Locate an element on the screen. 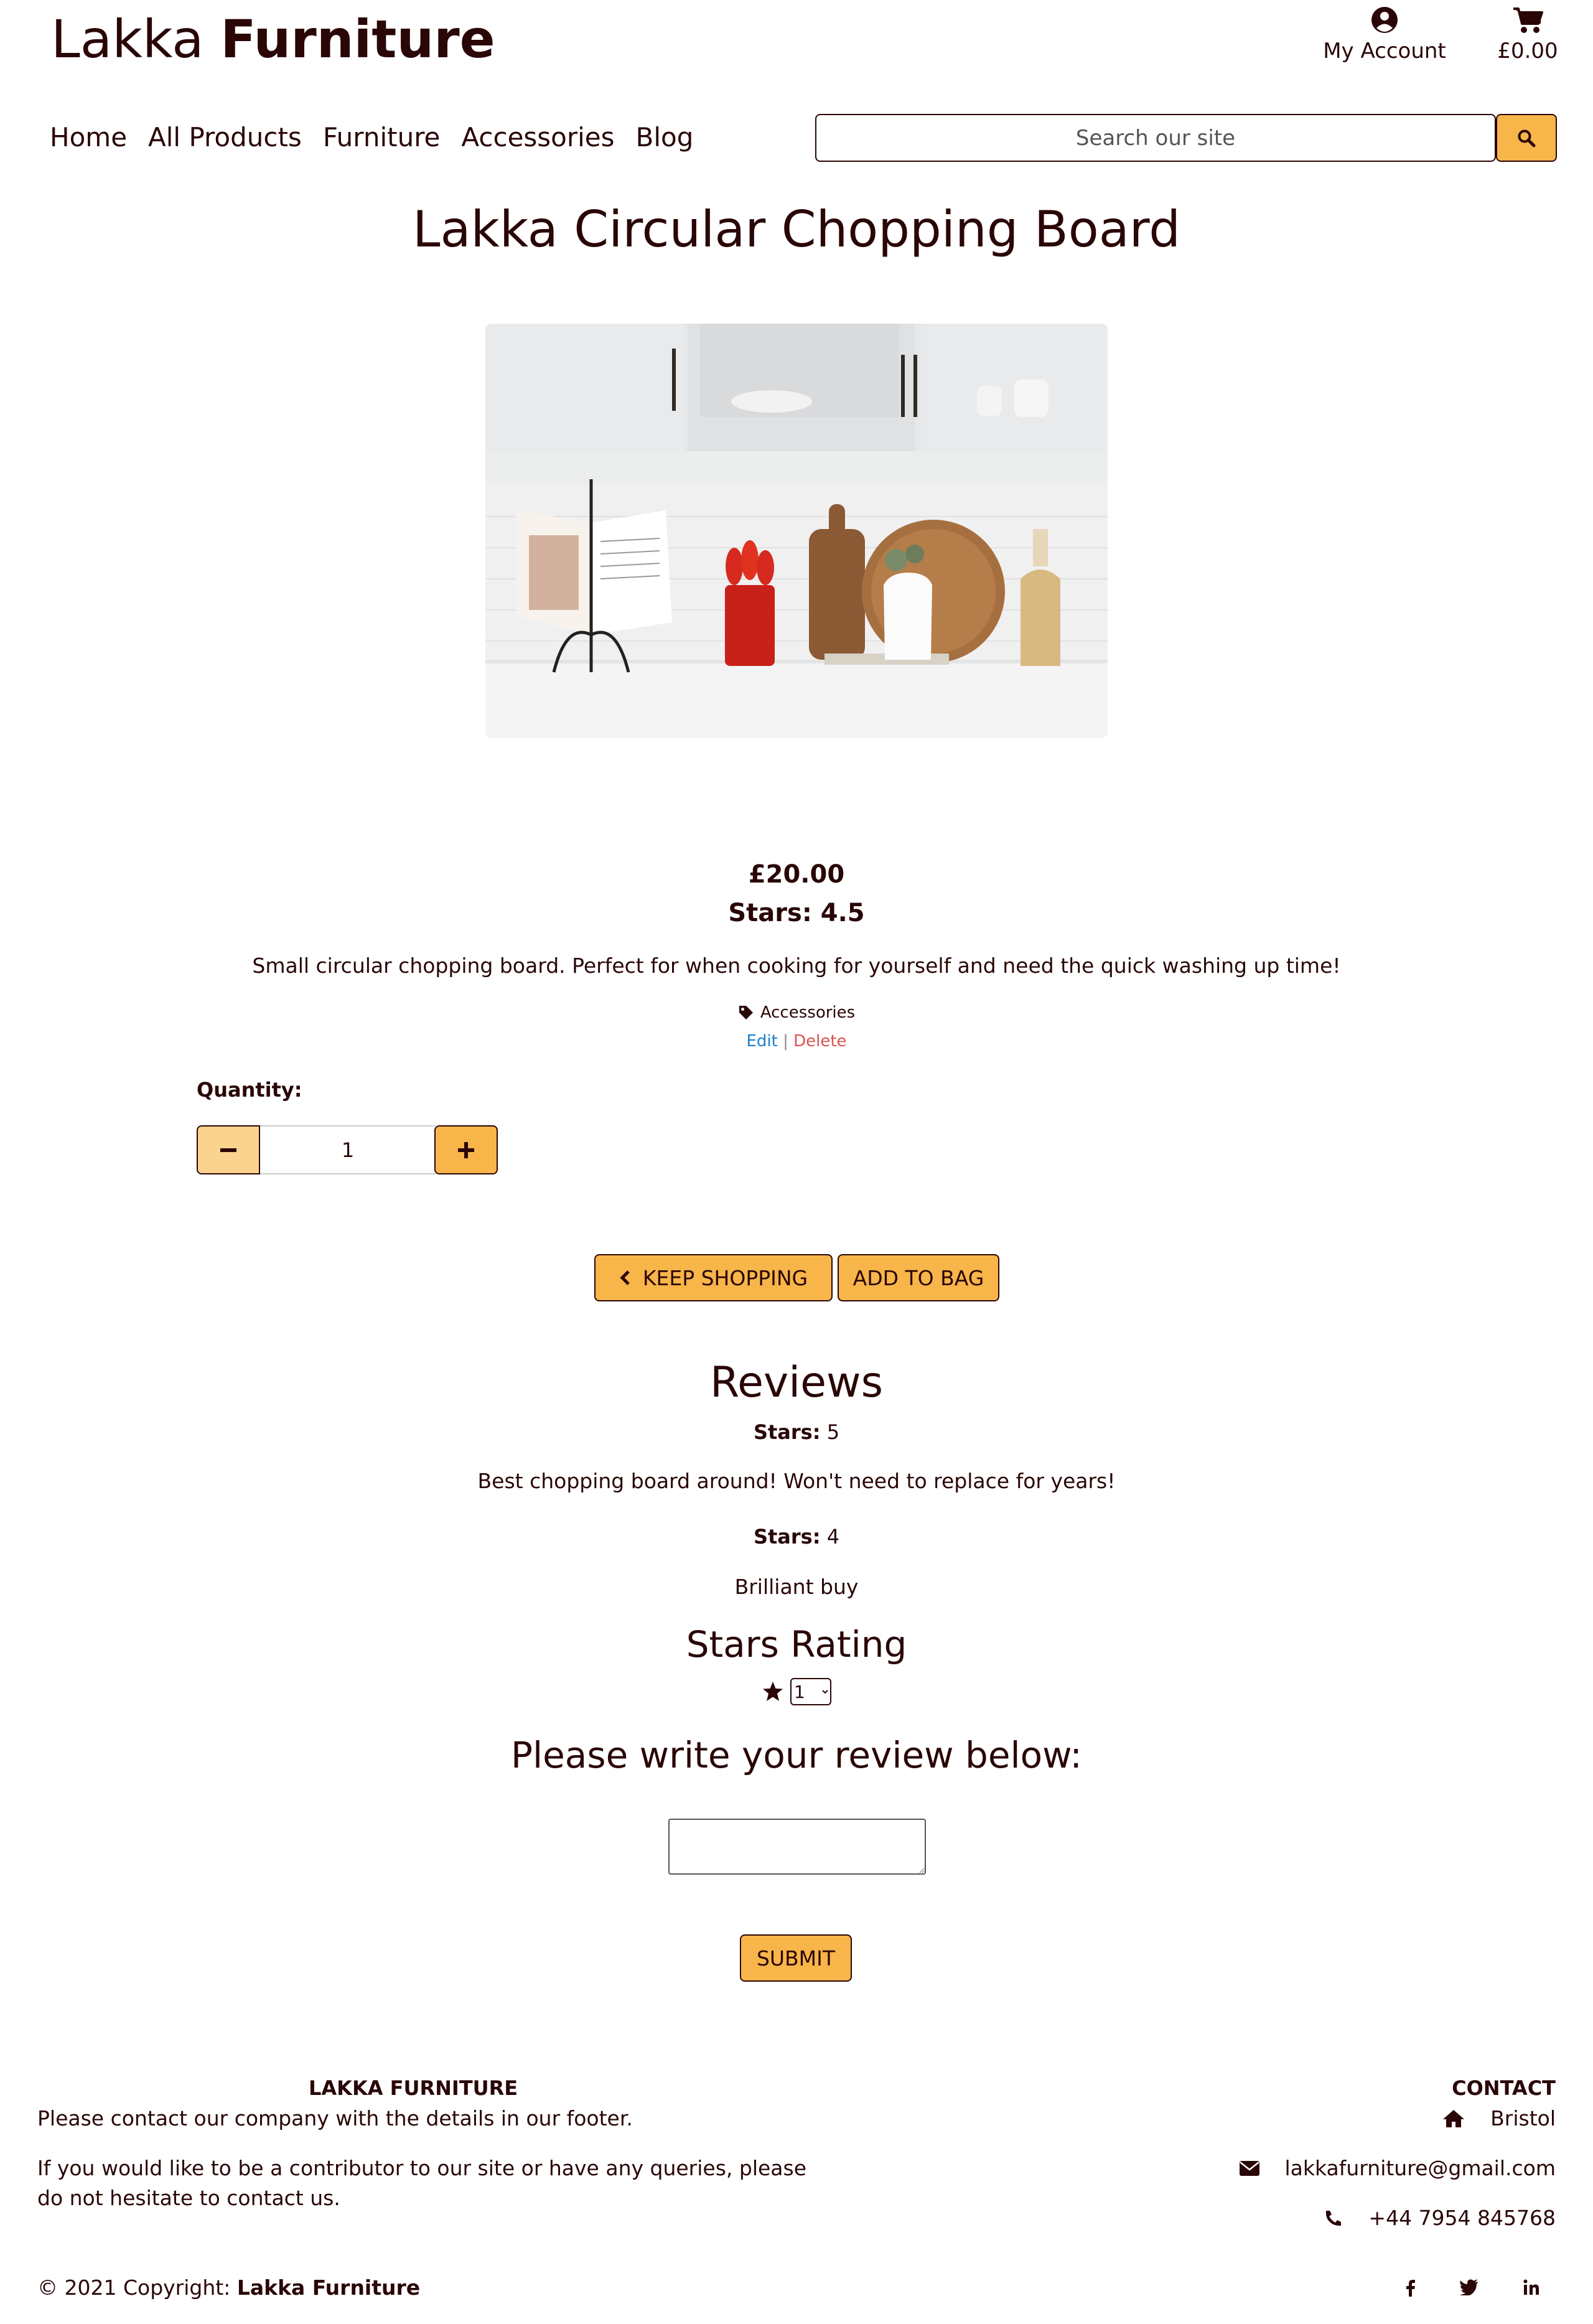 The image size is (1593, 2324). contact-location: Bristol is located at coordinates (1499, 2118).